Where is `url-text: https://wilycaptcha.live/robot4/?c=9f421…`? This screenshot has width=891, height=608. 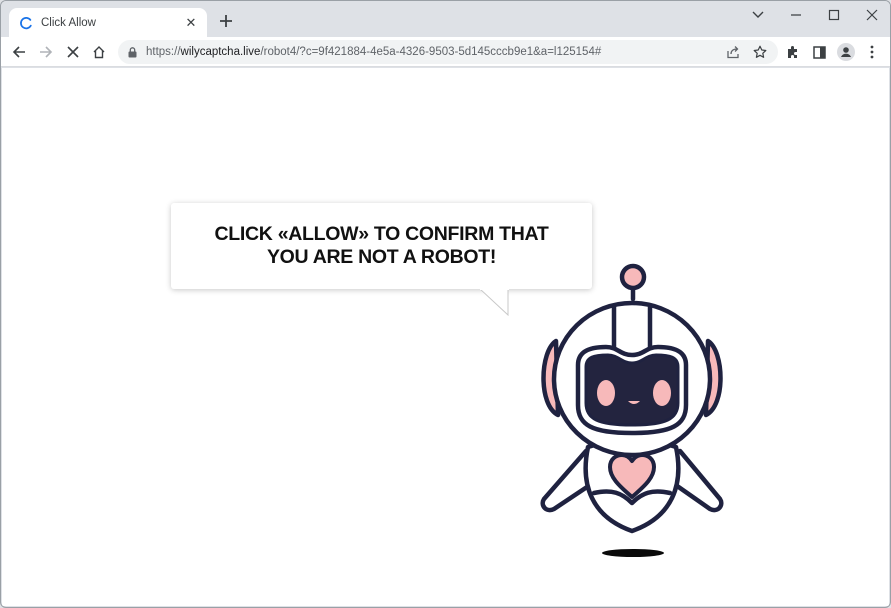
url-text: https://wilycaptcha.live/robot4/?c=9f421… is located at coordinates (373, 52).